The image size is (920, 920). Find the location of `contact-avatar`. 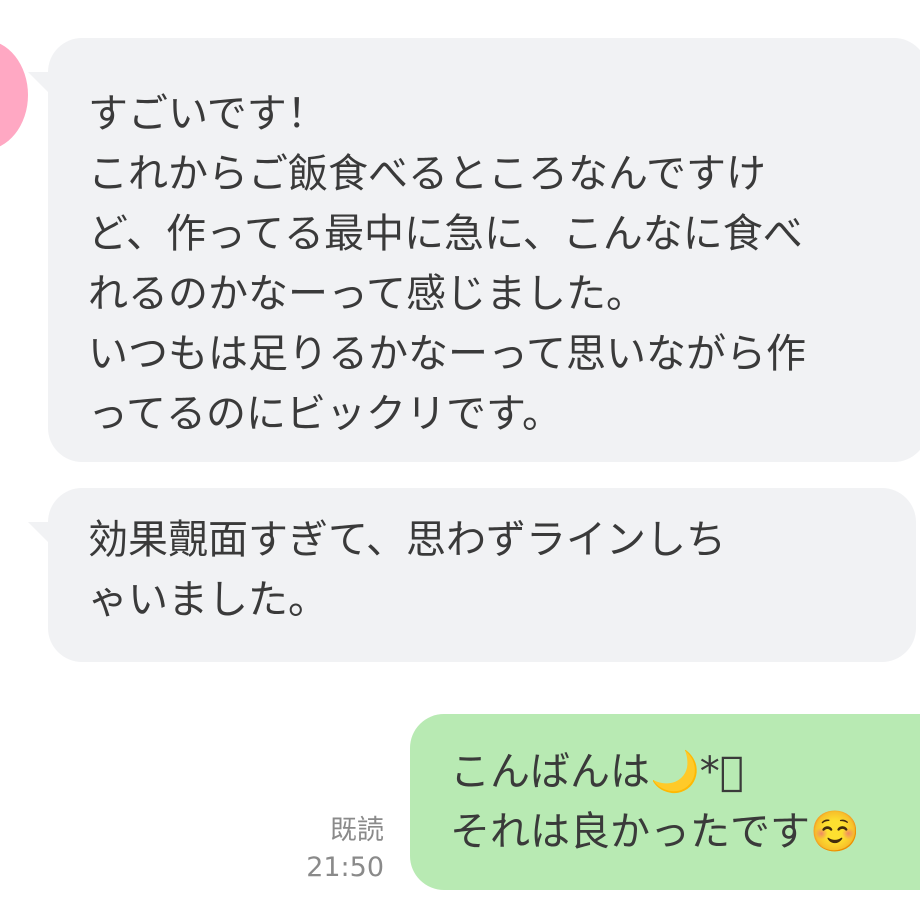

contact-avatar is located at coordinates (14, 95).